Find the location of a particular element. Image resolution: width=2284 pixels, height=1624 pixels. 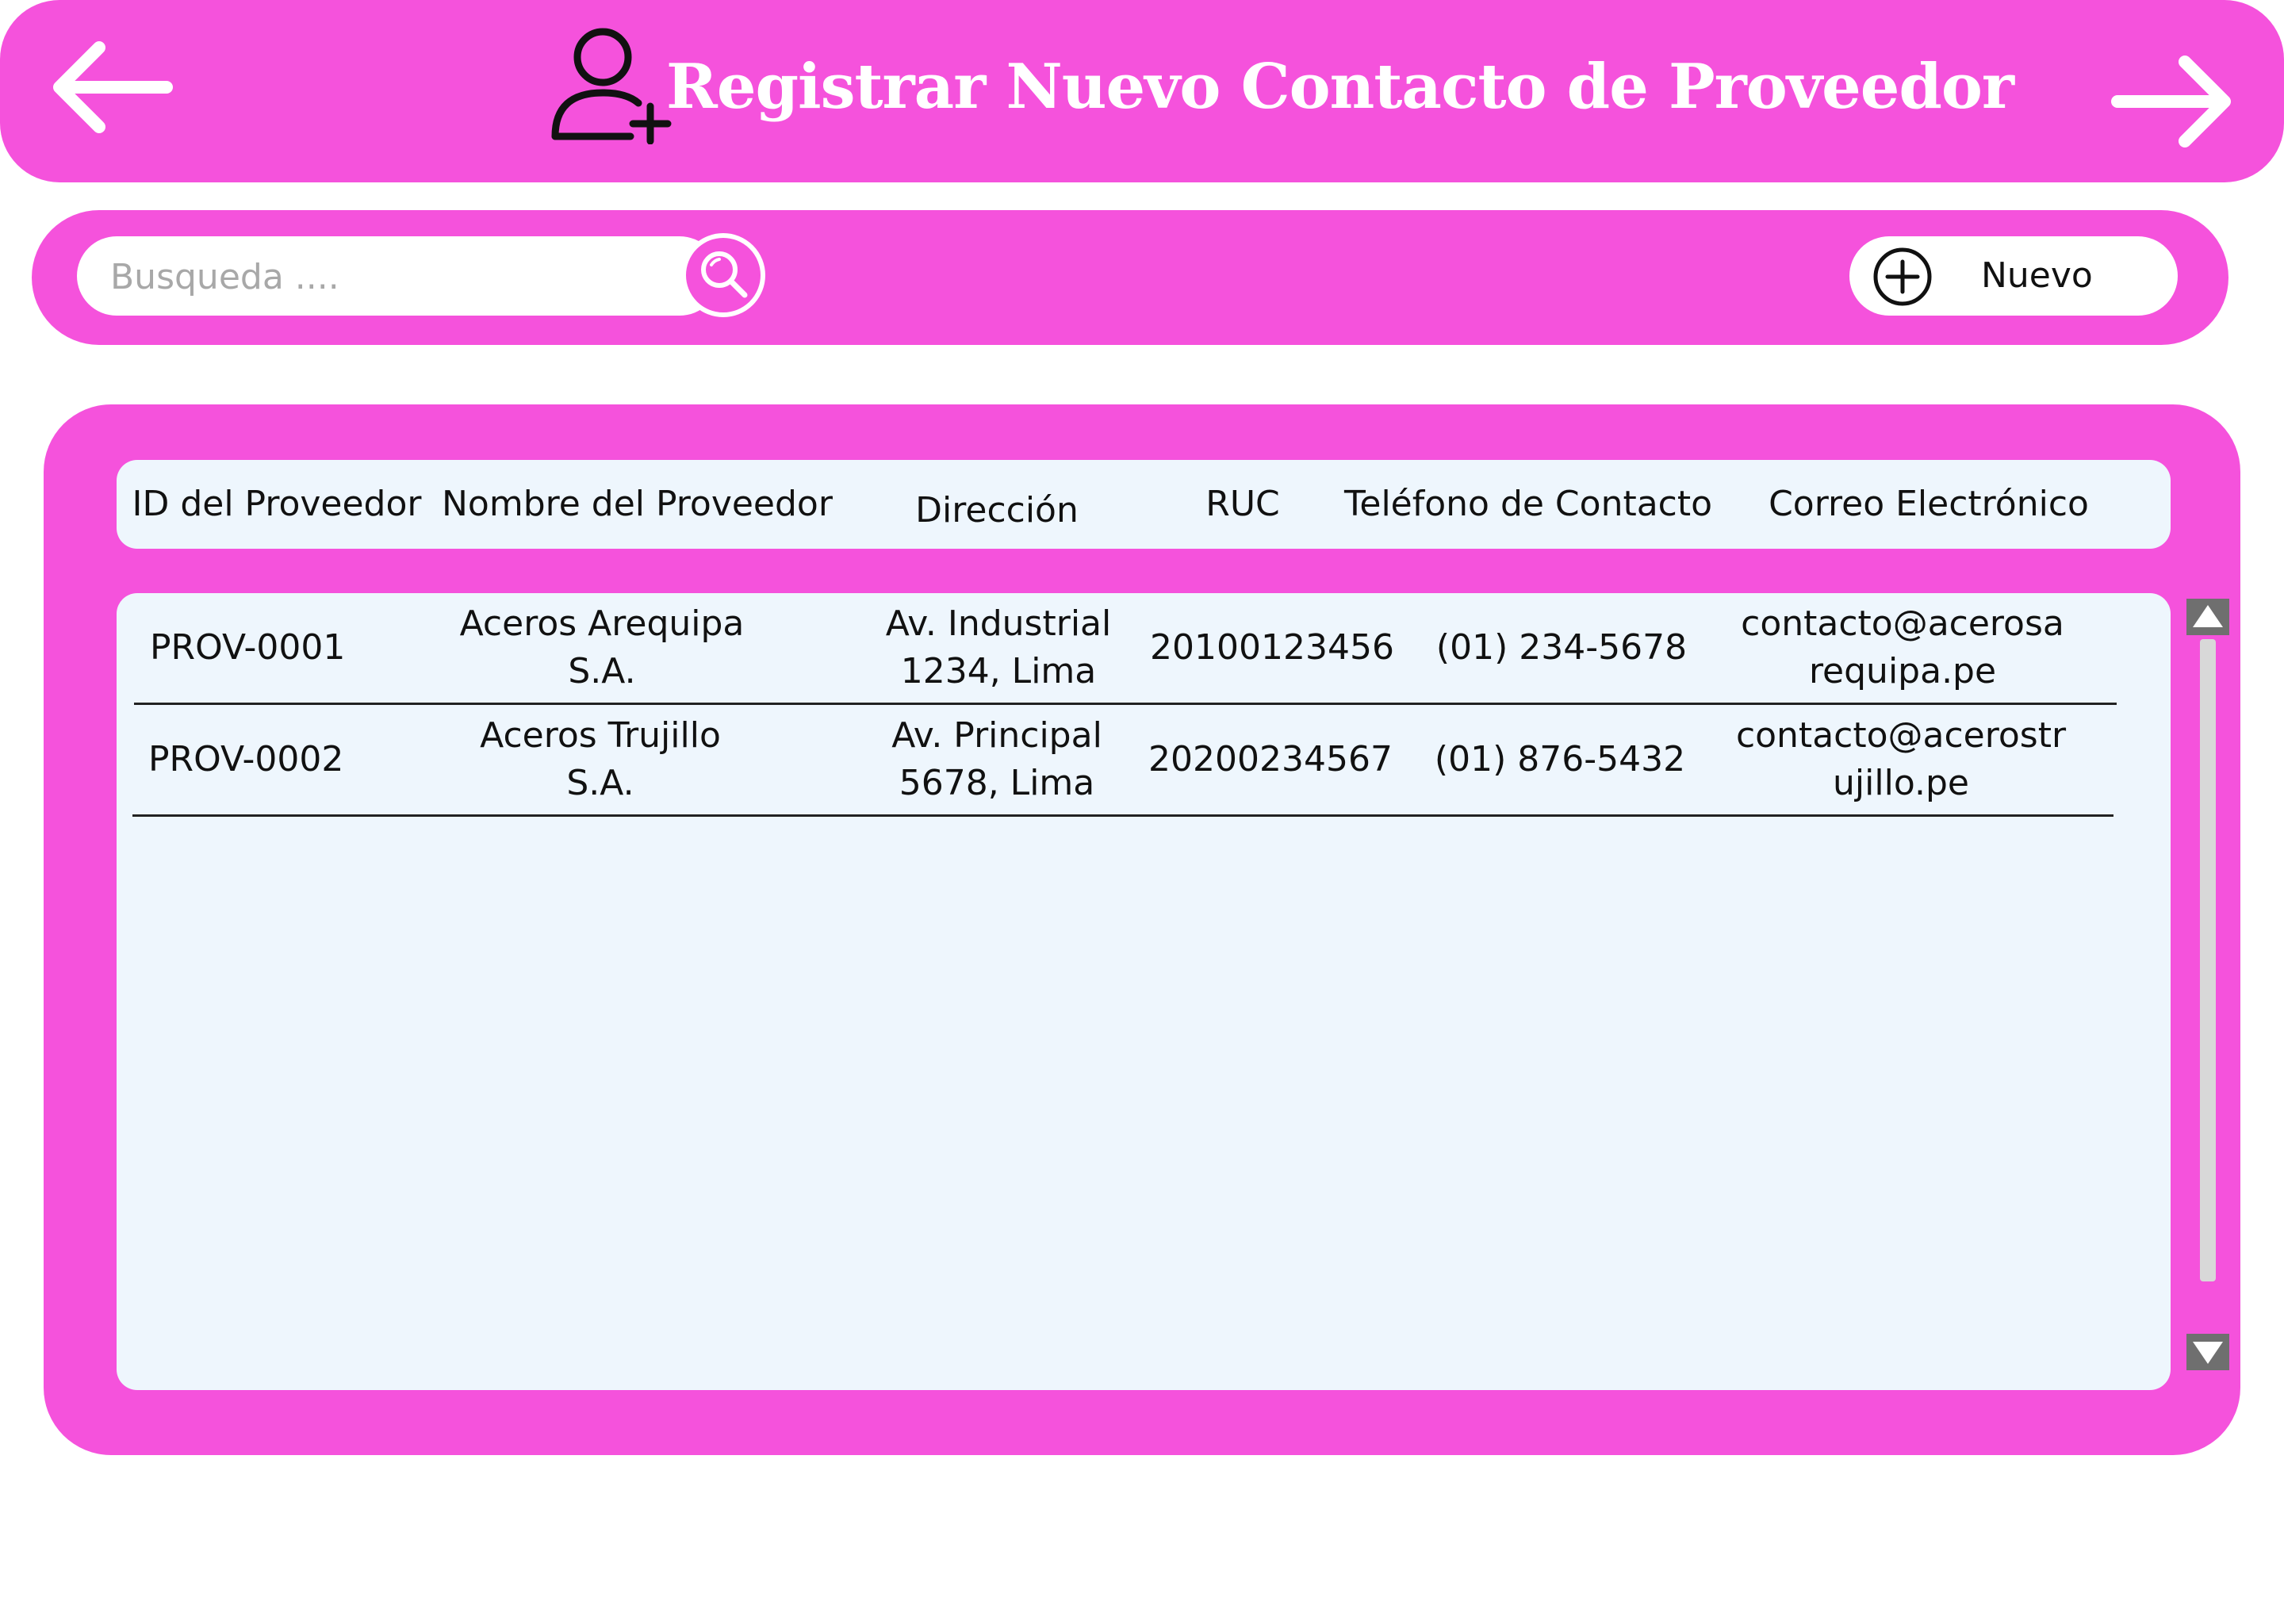

cell-nombre: Aceros Arequipa S.A. is located at coordinates (602, 647).